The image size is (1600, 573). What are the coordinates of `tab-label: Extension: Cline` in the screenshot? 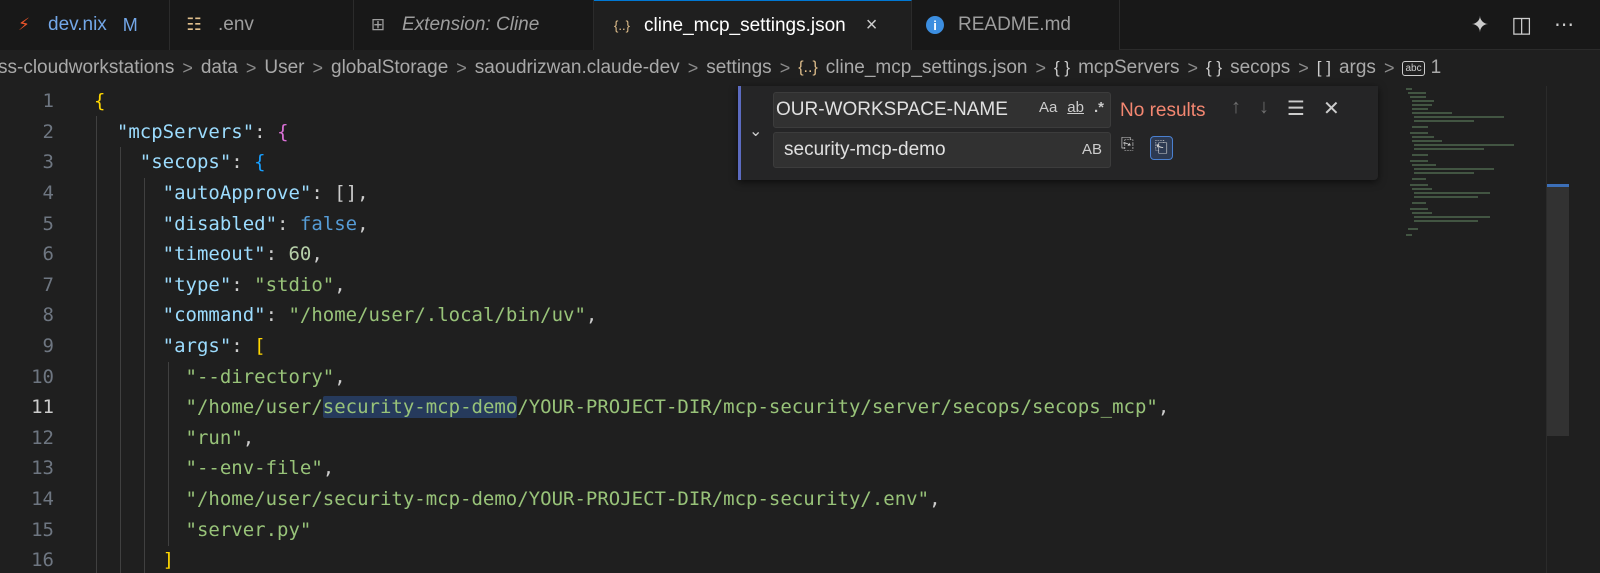 It's located at (471, 24).